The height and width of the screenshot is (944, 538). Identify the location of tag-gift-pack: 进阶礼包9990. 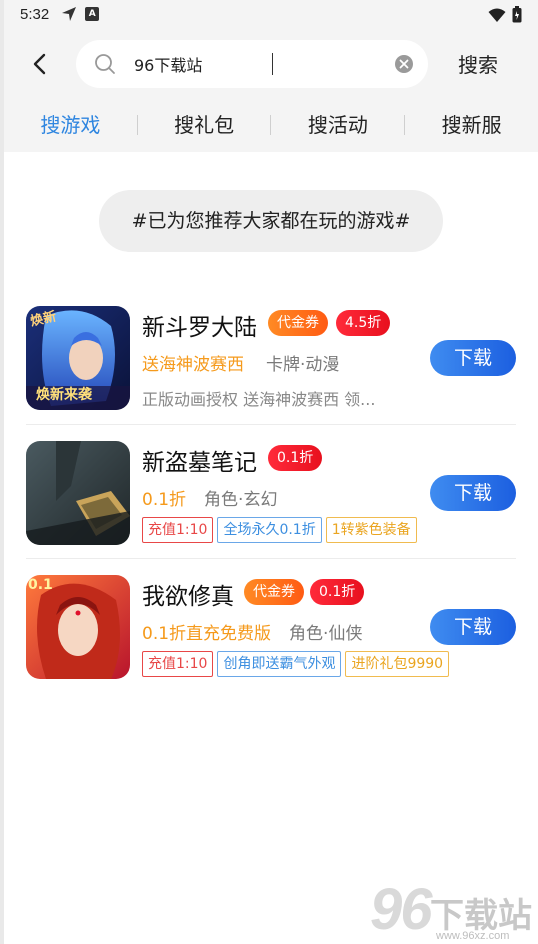
(397, 664).